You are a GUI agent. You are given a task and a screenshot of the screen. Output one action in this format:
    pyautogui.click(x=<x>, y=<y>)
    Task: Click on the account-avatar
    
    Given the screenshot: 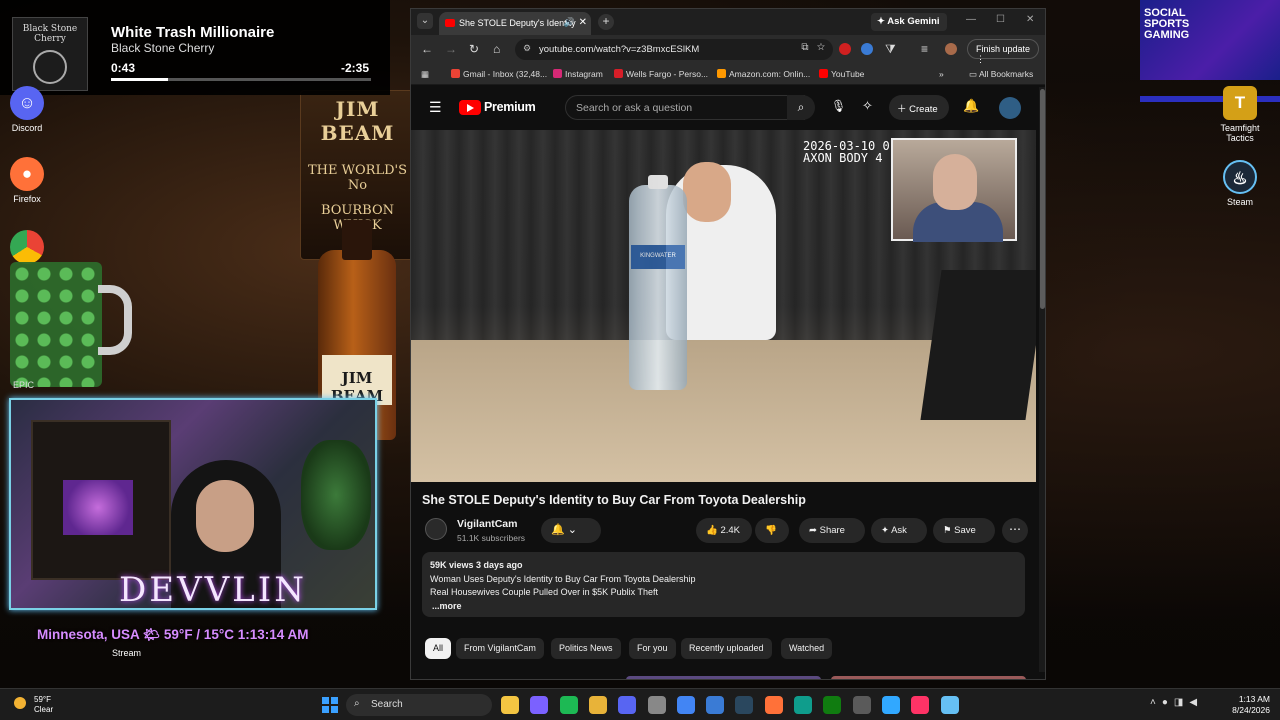 What is the action you would take?
    pyautogui.click(x=1010, y=108)
    